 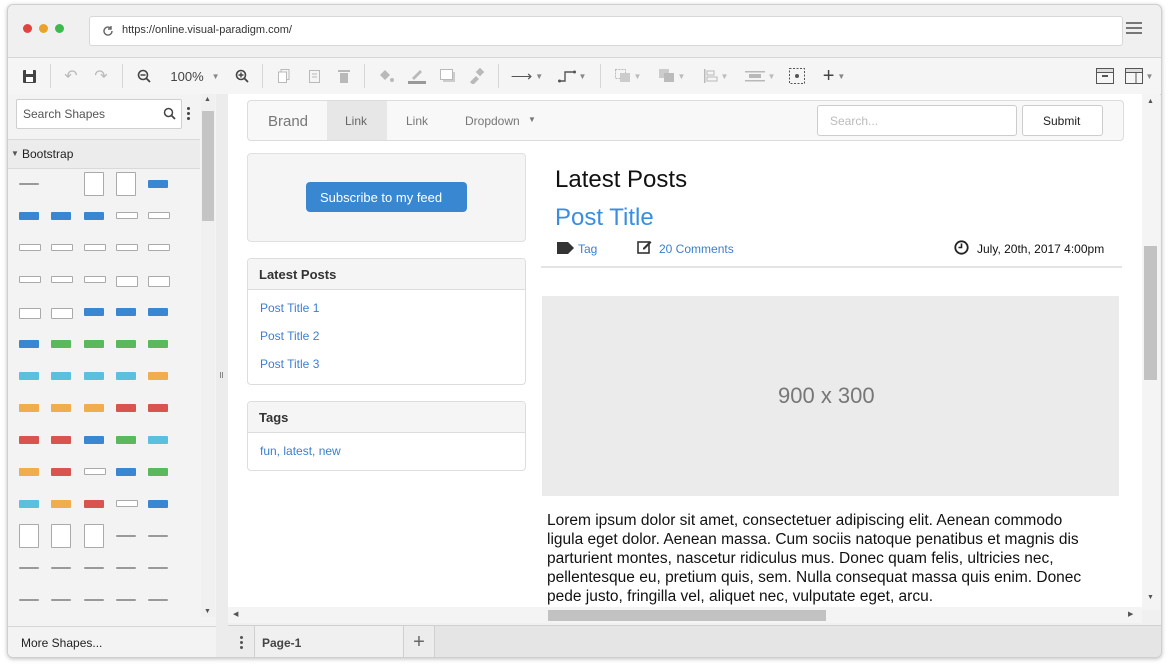 What do you see at coordinates (1150, 101) in the screenshot?
I see `canvas-scroll-up-icon: ▲` at bounding box center [1150, 101].